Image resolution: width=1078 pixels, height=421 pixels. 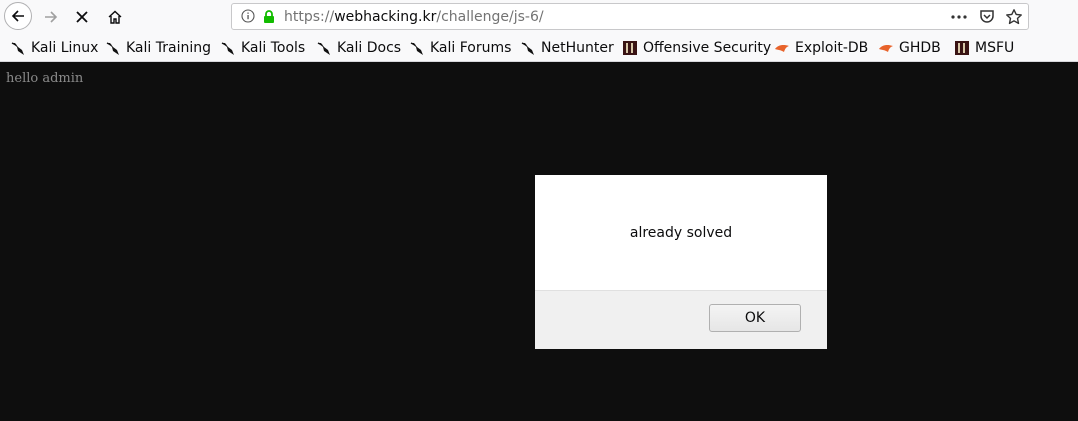 I want to click on info-icon, so click(x=248, y=16).